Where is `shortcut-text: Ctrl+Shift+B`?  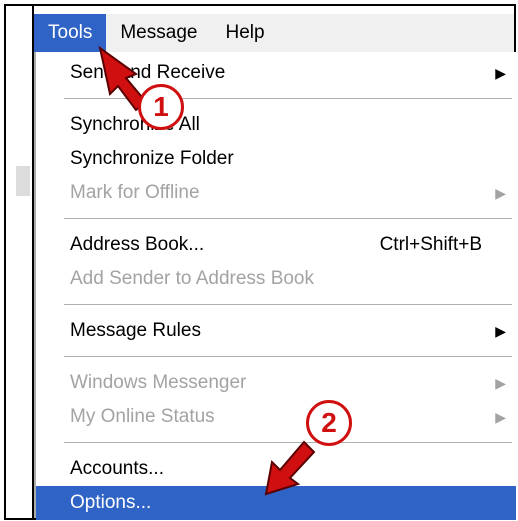
shortcut-text: Ctrl+Shift+B is located at coordinates (430, 244).